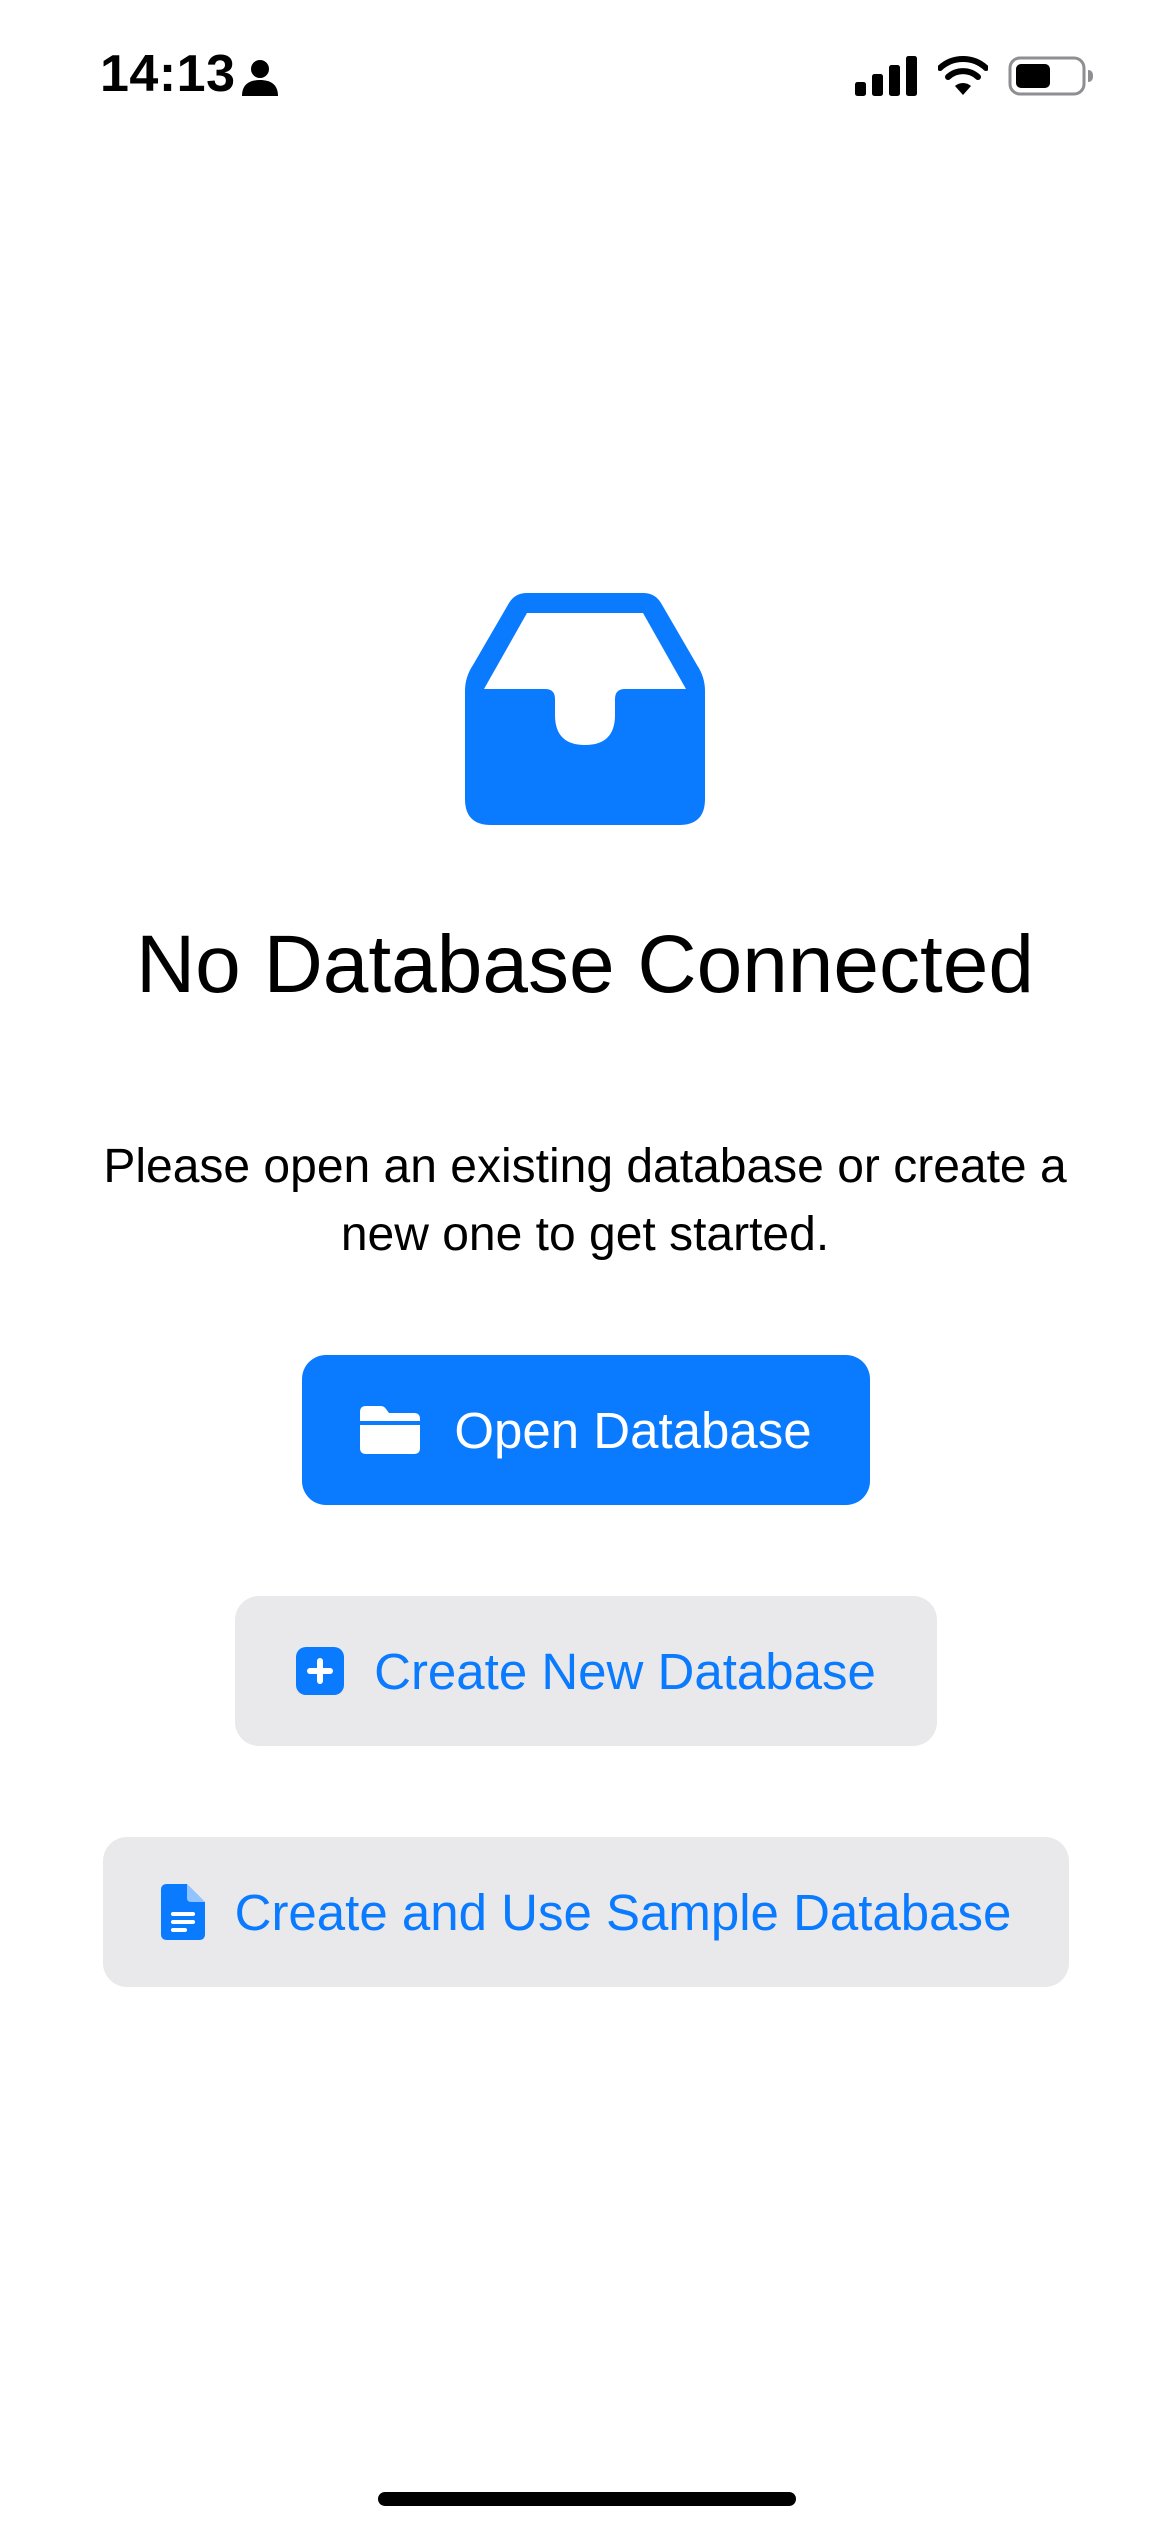  What do you see at coordinates (625, 1671) in the screenshot?
I see `create-new-database-label: Create New Database` at bounding box center [625, 1671].